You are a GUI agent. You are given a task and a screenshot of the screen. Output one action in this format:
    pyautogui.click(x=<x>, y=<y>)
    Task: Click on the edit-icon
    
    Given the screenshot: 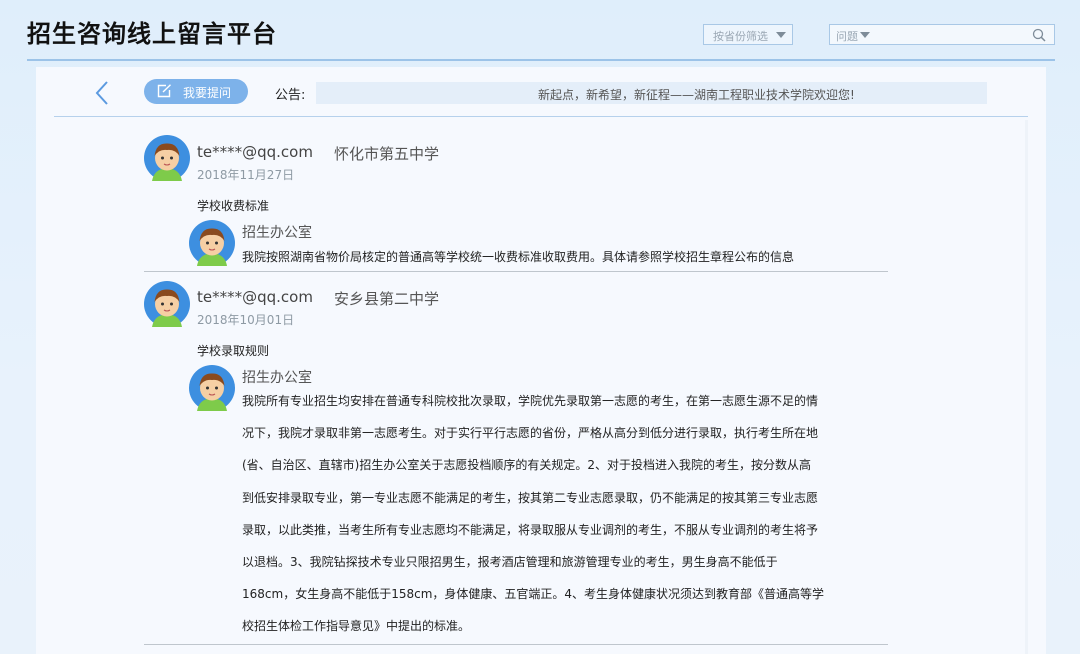 What is the action you would take?
    pyautogui.click(x=164, y=91)
    